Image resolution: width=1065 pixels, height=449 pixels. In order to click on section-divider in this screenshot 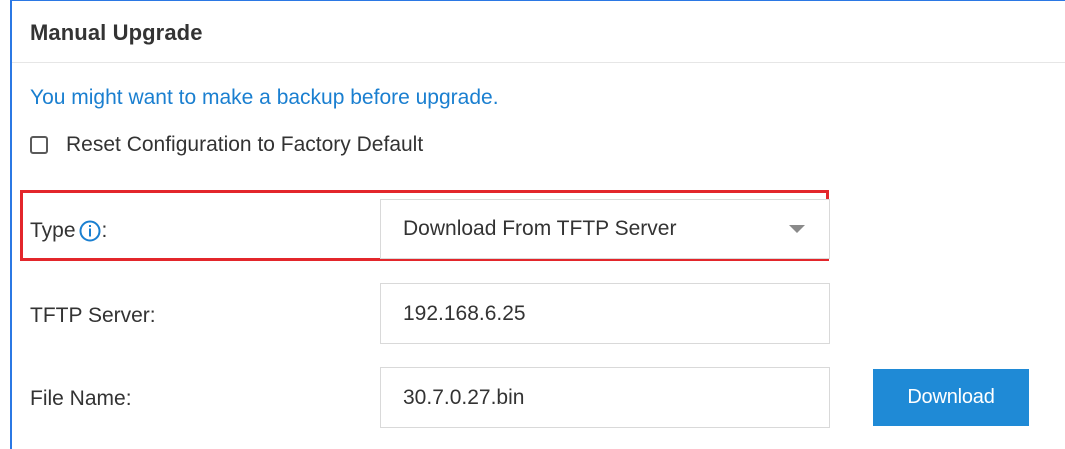, I will do `click(538, 62)`.